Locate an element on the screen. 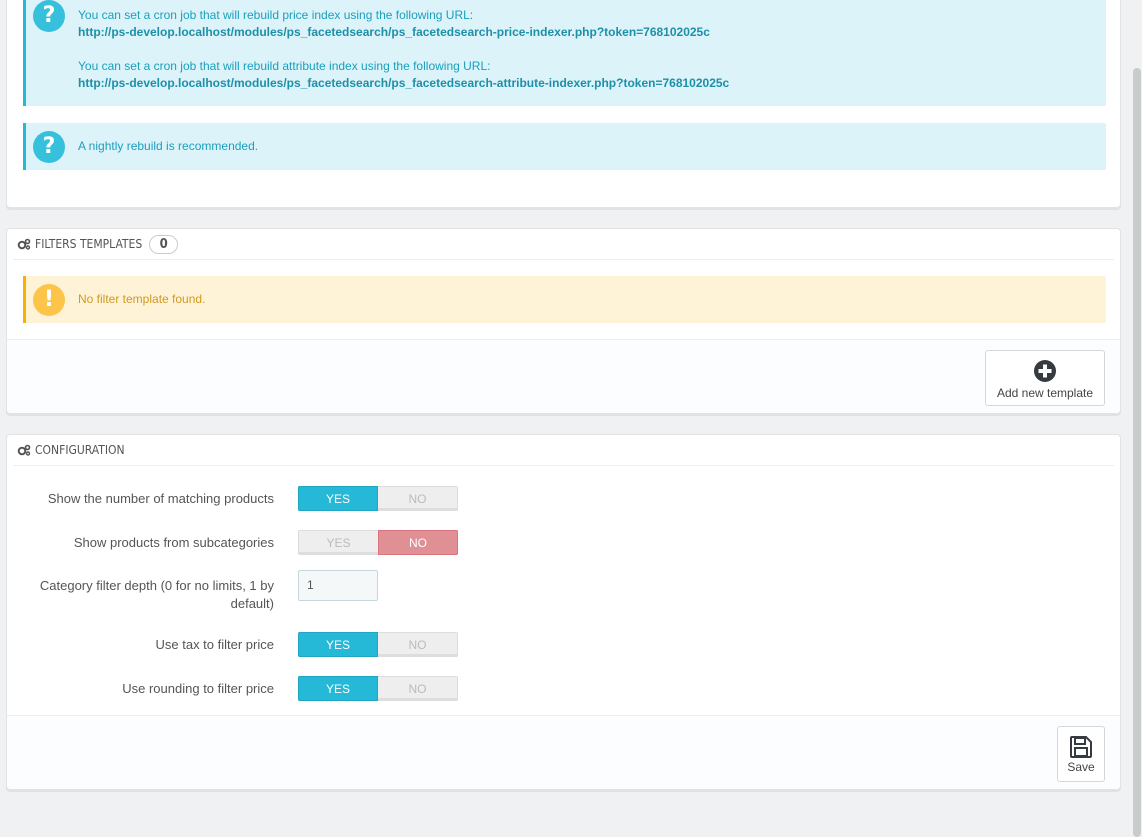 This screenshot has height=837, width=1142. panel-footer: Save is located at coordinates (563, 752).